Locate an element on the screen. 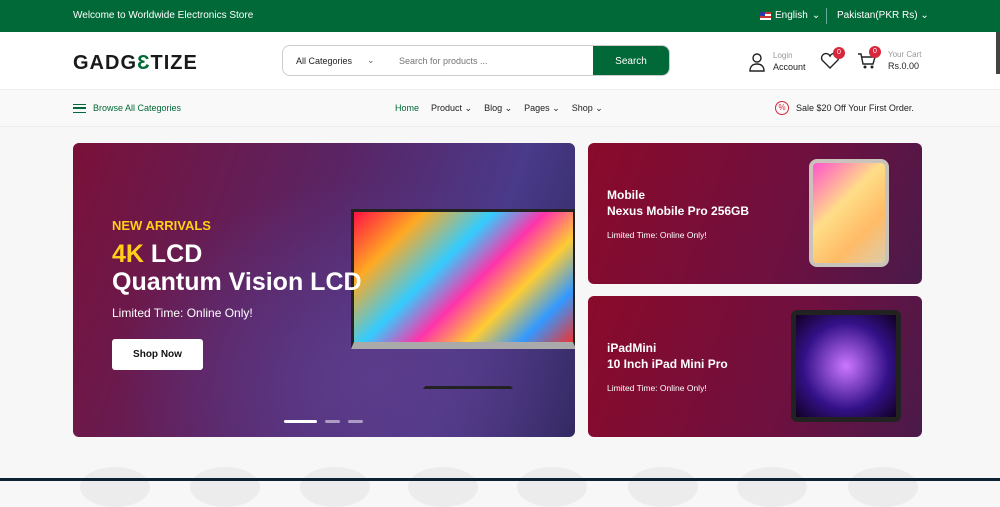  currency-label: Pakistan(PKR Rs) is located at coordinates (877, 15).